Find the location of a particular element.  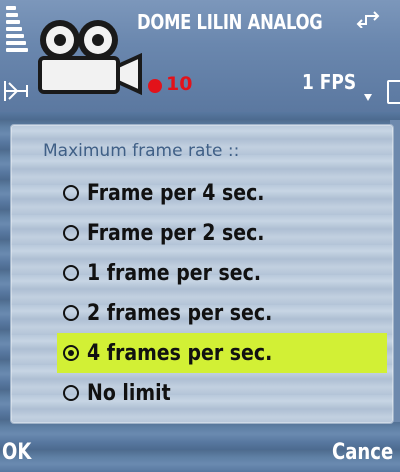

option-frame-per-2-sec: Frame per 2 sec. is located at coordinates (222, 233).